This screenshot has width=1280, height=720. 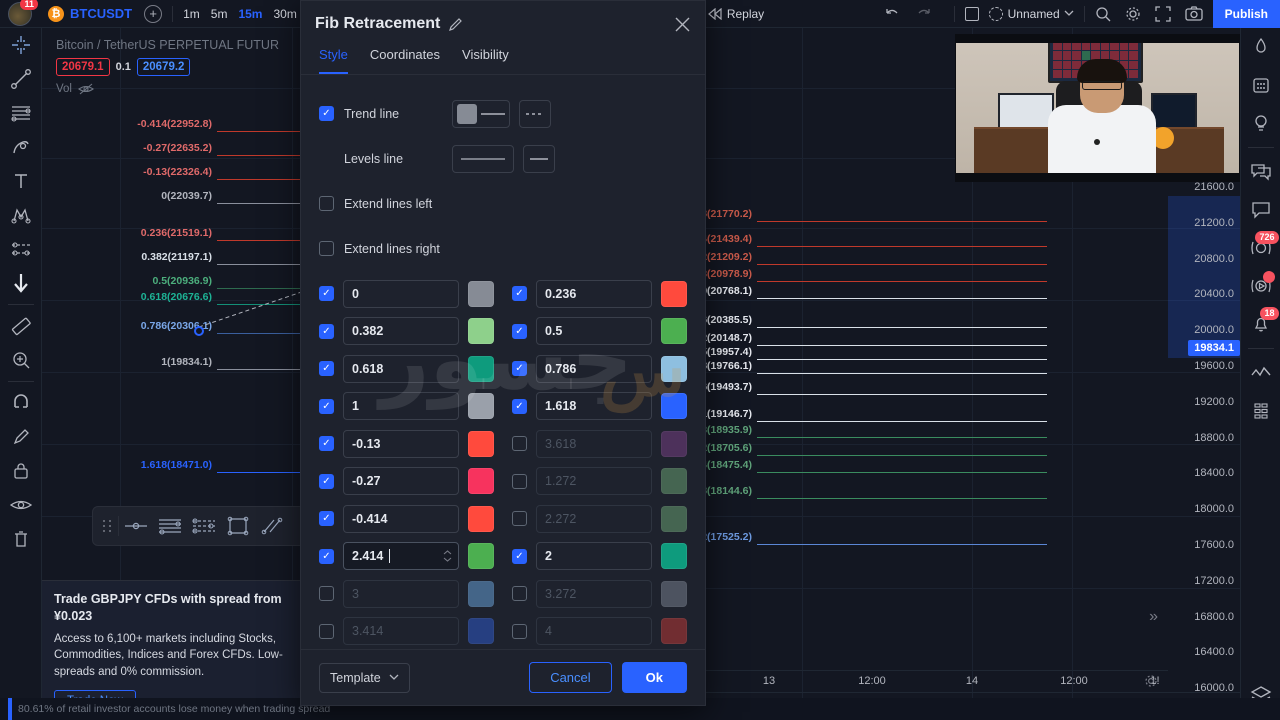 What do you see at coordinates (485, 60) in the screenshot?
I see `tab-visibility: Visibility` at bounding box center [485, 60].